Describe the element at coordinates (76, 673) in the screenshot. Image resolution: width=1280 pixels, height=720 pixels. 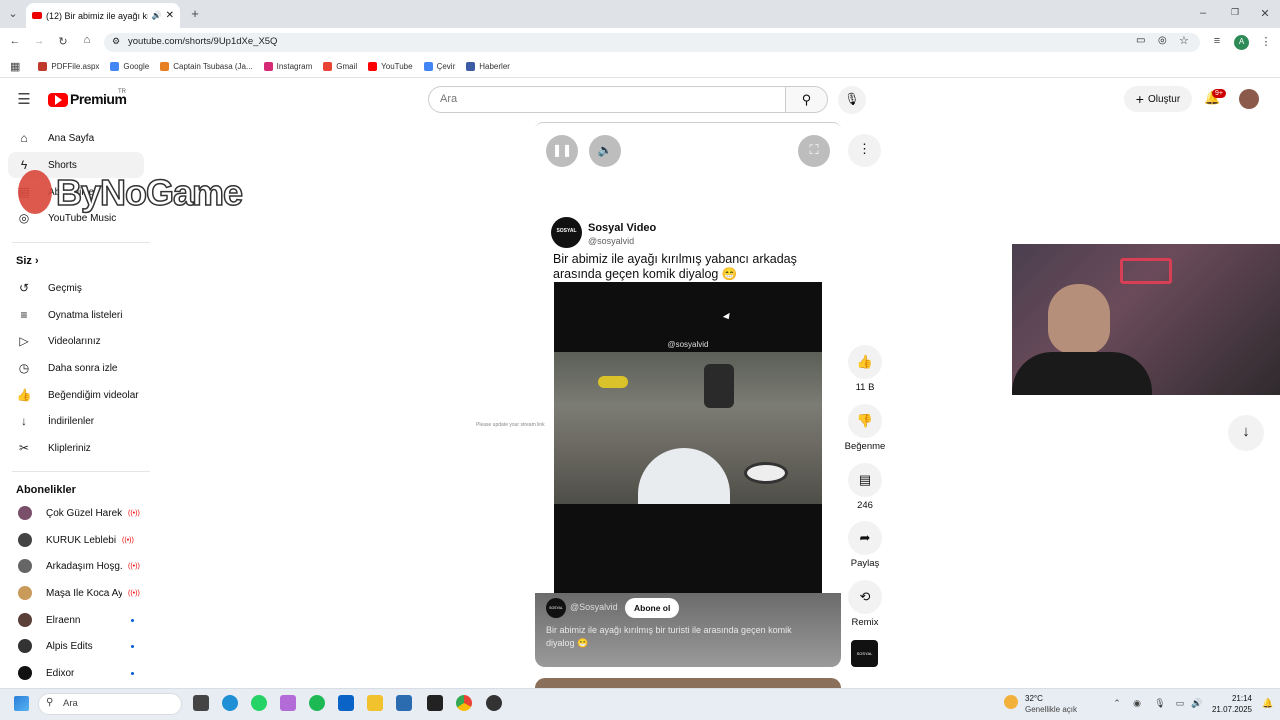
I see `subscription-item: Edixor` at that location.